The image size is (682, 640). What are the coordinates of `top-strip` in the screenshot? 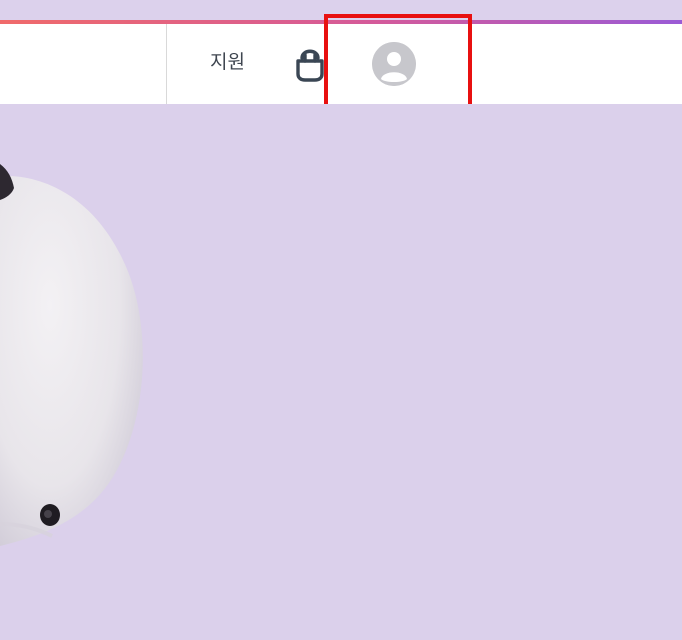 It's located at (341, 10).